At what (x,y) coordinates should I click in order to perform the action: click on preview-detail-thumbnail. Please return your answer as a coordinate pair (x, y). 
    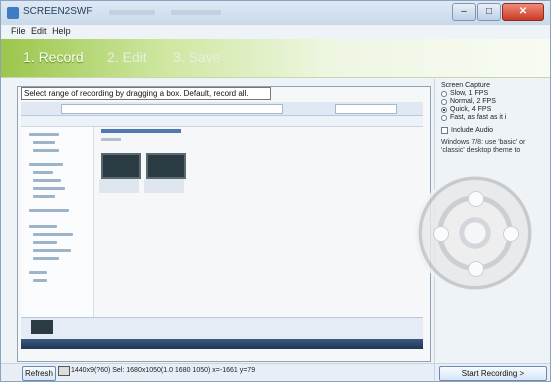
    Looking at the image, I should click on (42, 327).